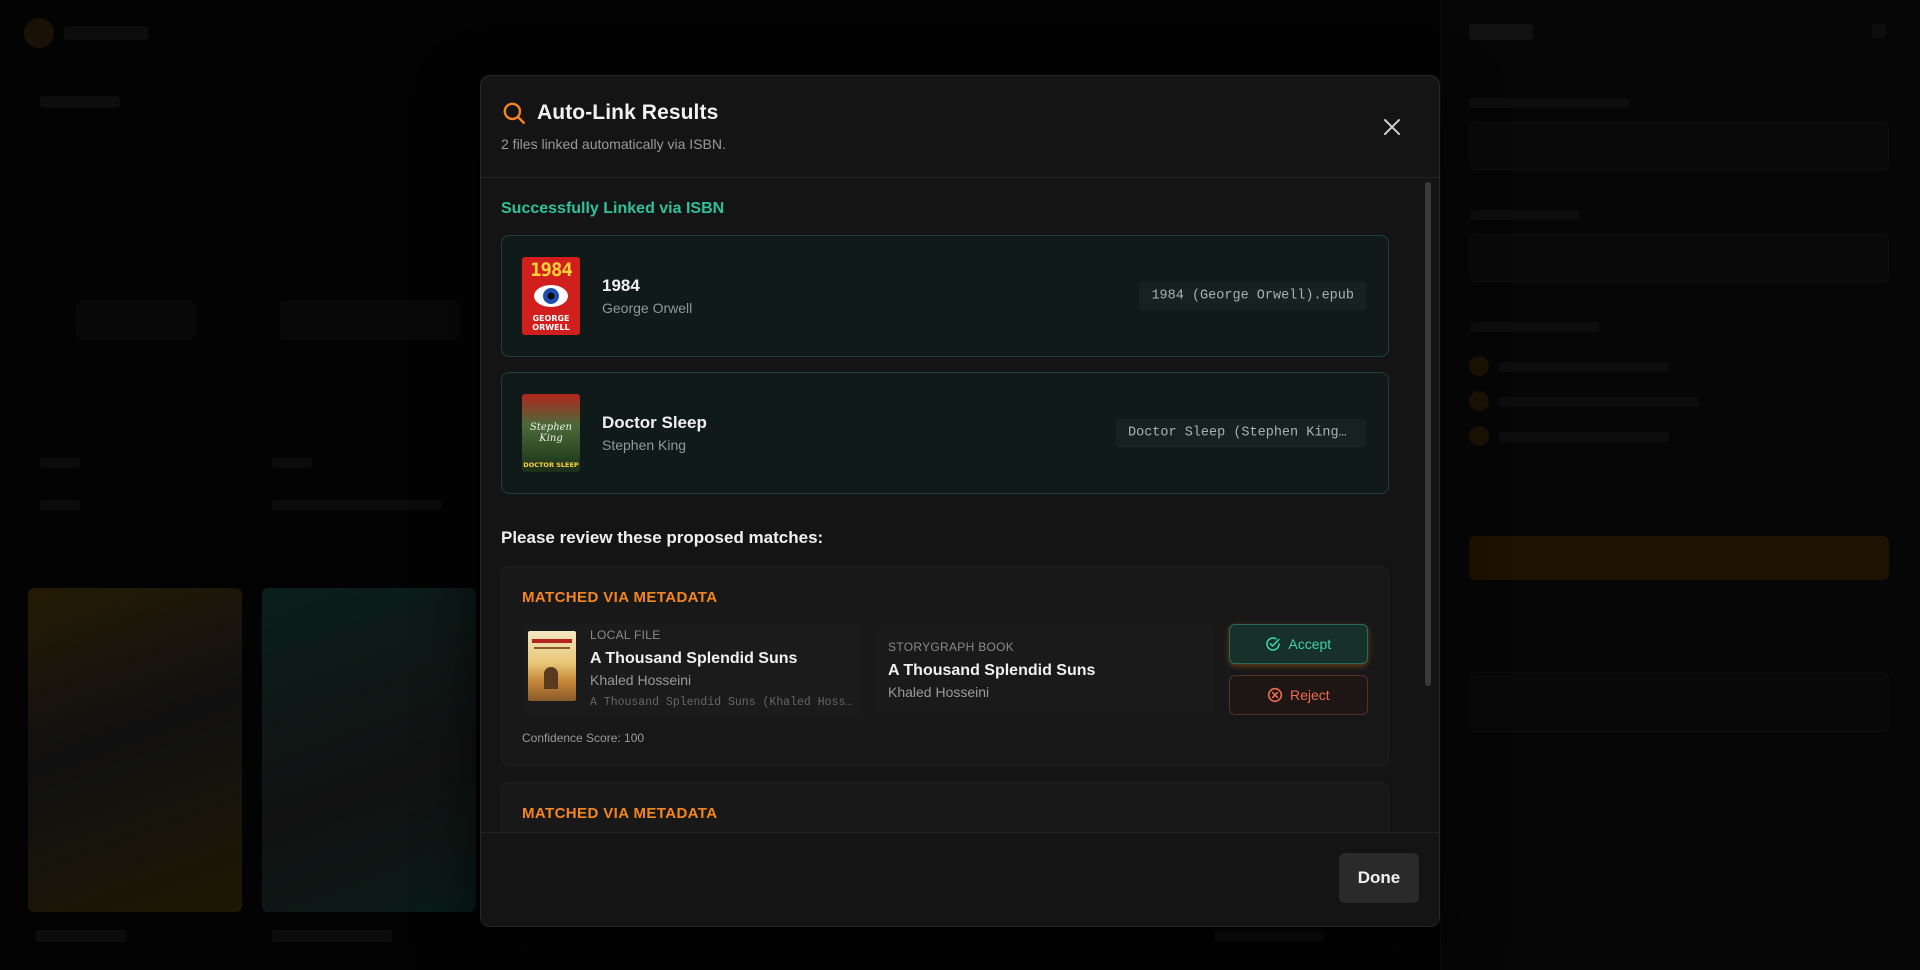 This screenshot has width=1920, height=970. What do you see at coordinates (951, 647) in the screenshot?
I see `storygraph-label: STORYGRAPH BOOK` at bounding box center [951, 647].